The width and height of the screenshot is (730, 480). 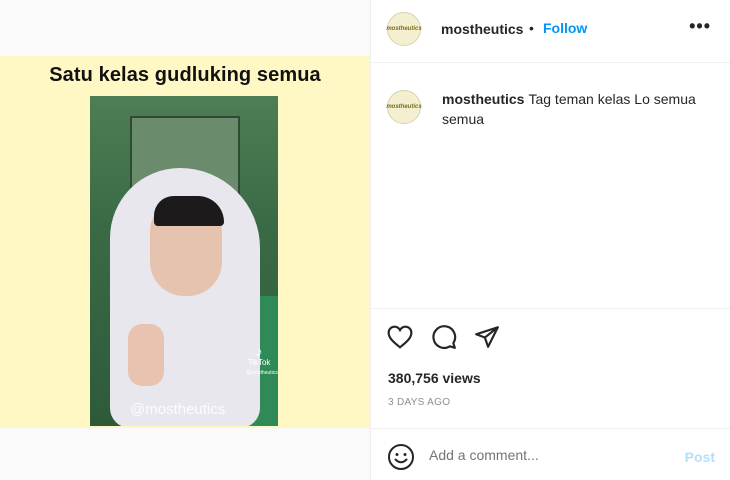 I want to click on emoji-icon, so click(x=401, y=457).